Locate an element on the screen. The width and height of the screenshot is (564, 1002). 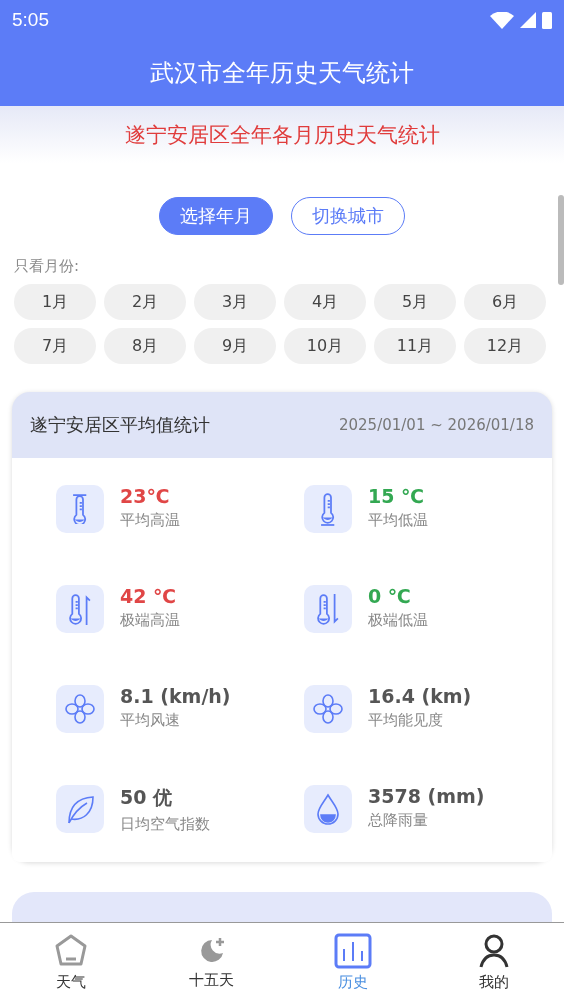
bar-chart-icon is located at coordinates (352, 951).